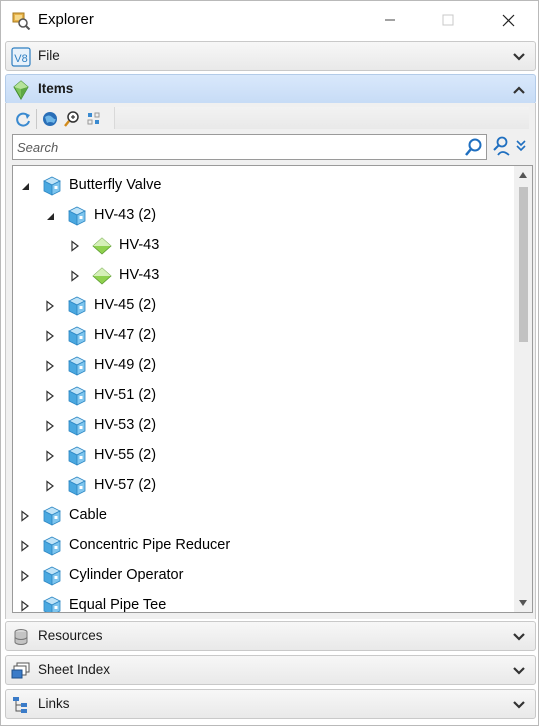  What do you see at coordinates (500, 146) in the screenshot?
I see `user-search-icon` at bounding box center [500, 146].